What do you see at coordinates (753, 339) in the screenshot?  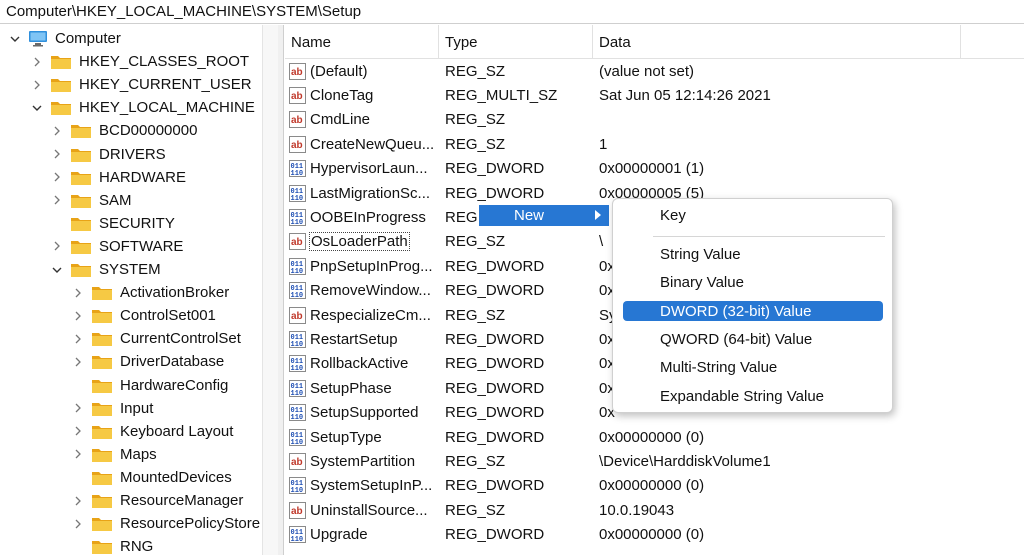 I see `submenu-item: QWORD (64-bit) Value` at bounding box center [753, 339].